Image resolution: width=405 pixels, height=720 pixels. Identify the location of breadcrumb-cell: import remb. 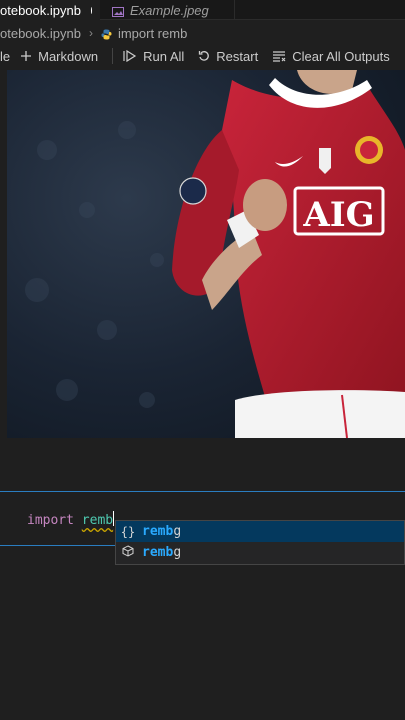
(152, 33).